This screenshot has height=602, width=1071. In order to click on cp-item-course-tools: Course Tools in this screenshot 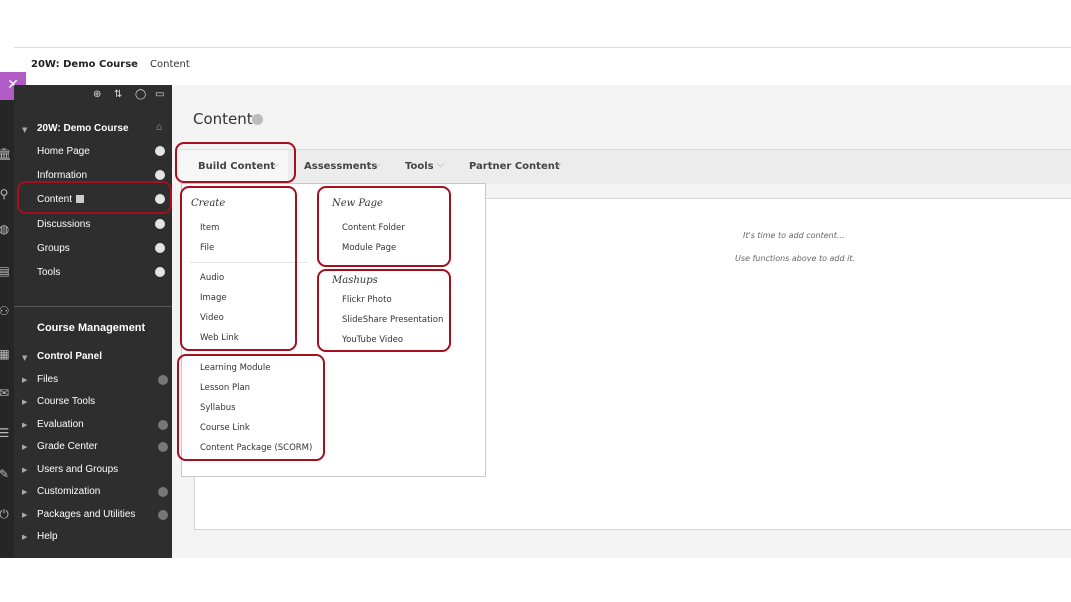, I will do `click(66, 401)`.